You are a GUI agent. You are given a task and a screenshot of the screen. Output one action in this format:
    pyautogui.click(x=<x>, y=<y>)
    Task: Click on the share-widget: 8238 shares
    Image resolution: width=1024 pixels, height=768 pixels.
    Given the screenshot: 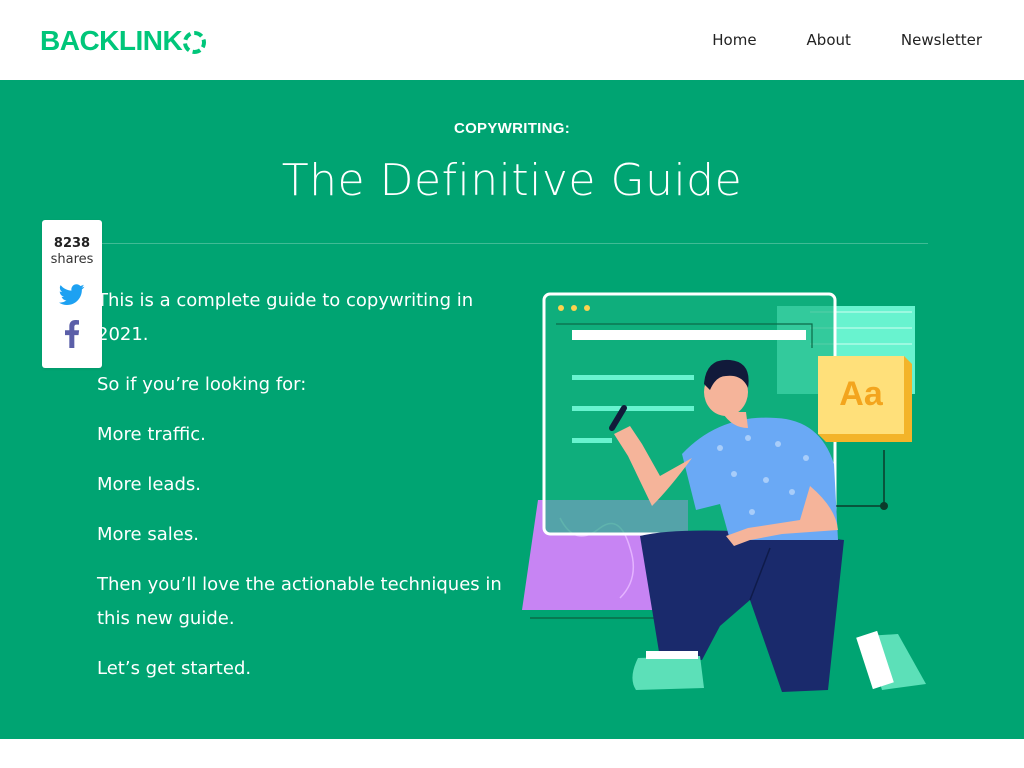 What is the action you would take?
    pyautogui.click(x=72, y=294)
    